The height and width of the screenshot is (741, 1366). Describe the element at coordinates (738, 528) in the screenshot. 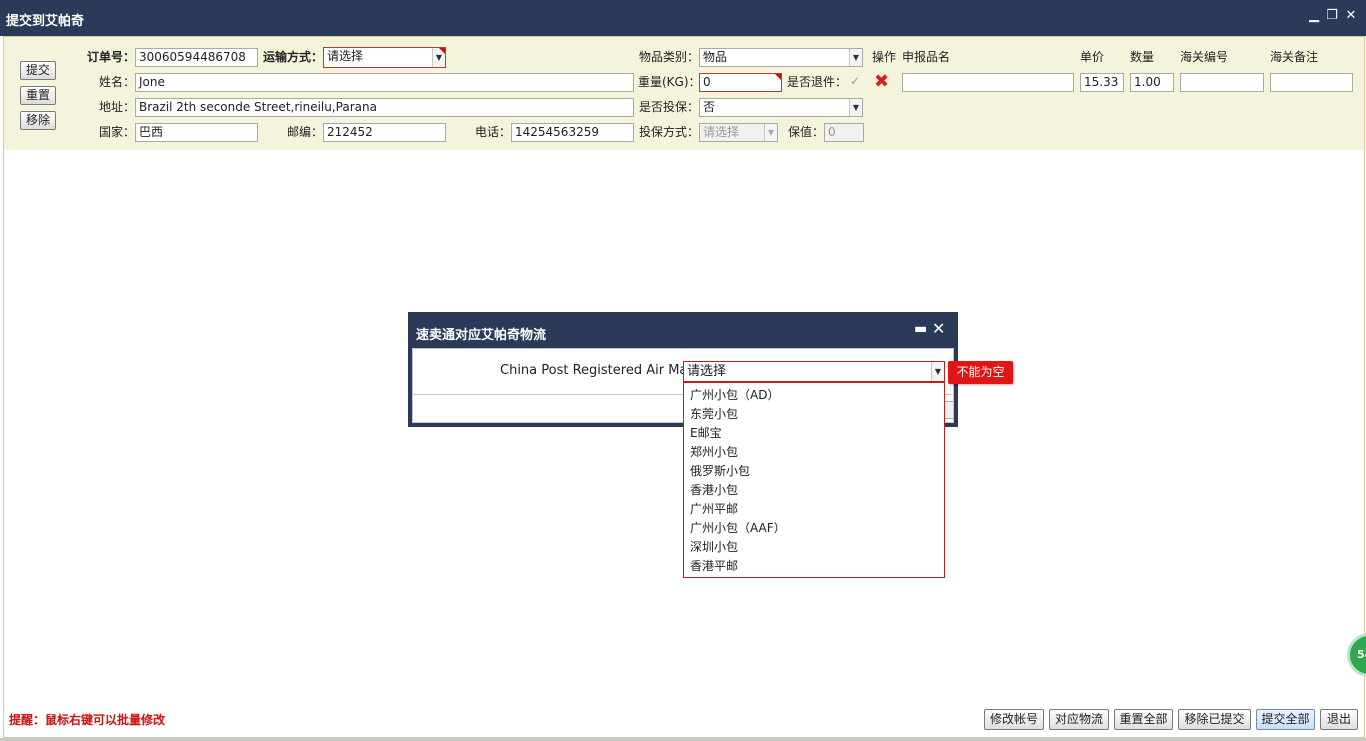

I see `dropdown-option: 广州小包（AAF）` at that location.